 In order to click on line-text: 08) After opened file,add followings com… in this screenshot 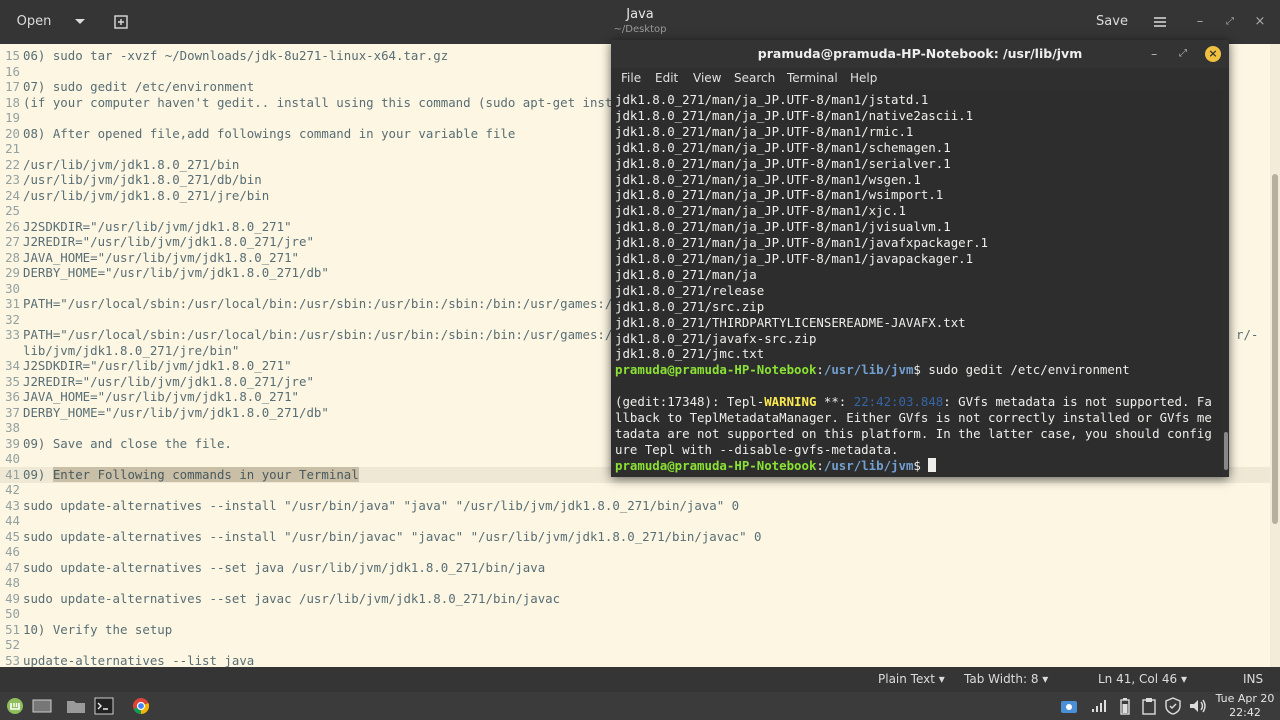, I will do `click(269, 134)`.